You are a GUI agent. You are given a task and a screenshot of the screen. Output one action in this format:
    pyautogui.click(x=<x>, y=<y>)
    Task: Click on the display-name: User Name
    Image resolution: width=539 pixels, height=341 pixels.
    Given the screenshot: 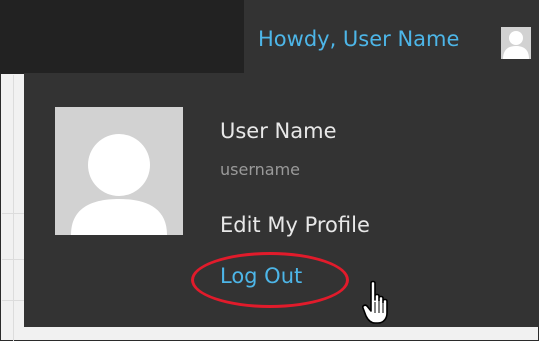 What is the action you would take?
    pyautogui.click(x=278, y=131)
    